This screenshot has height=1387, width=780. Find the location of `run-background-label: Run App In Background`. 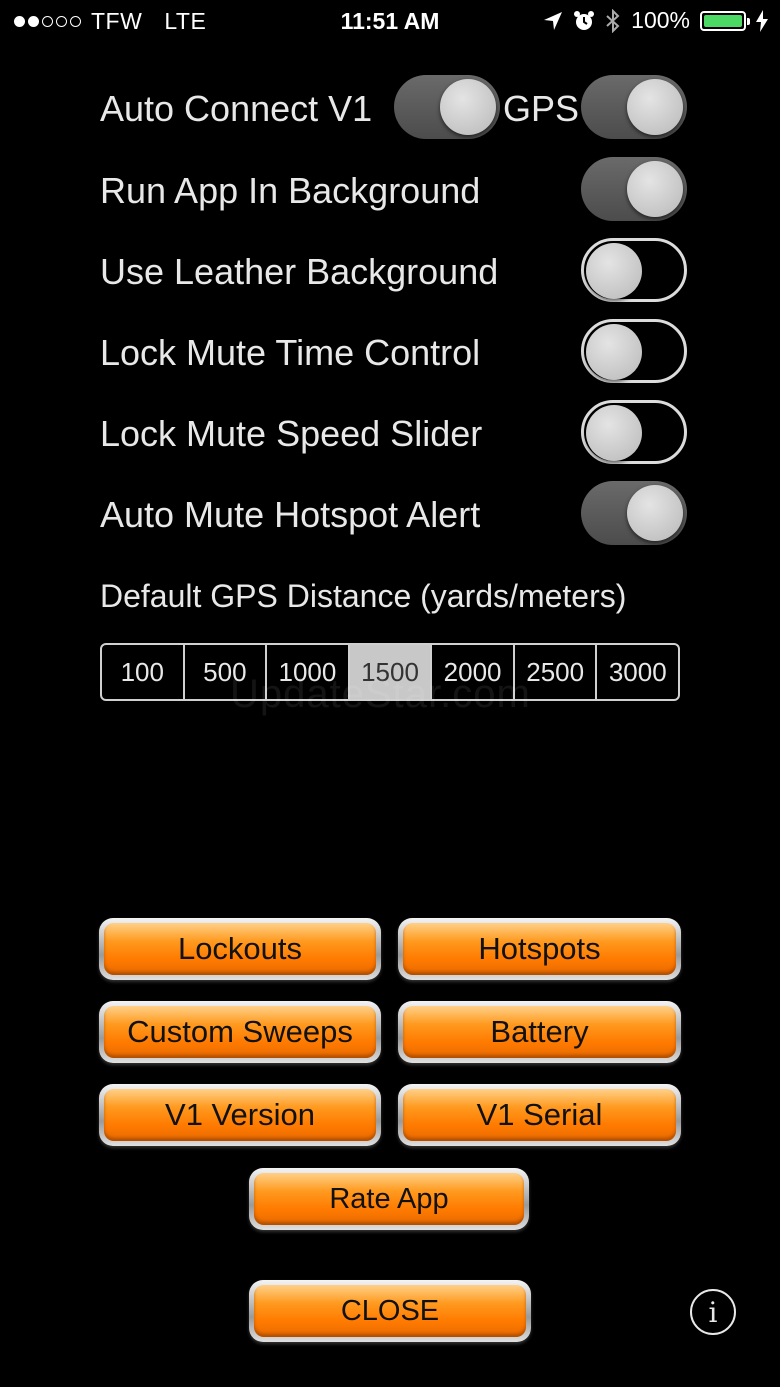

run-background-label: Run App In Background is located at coordinates (290, 190).